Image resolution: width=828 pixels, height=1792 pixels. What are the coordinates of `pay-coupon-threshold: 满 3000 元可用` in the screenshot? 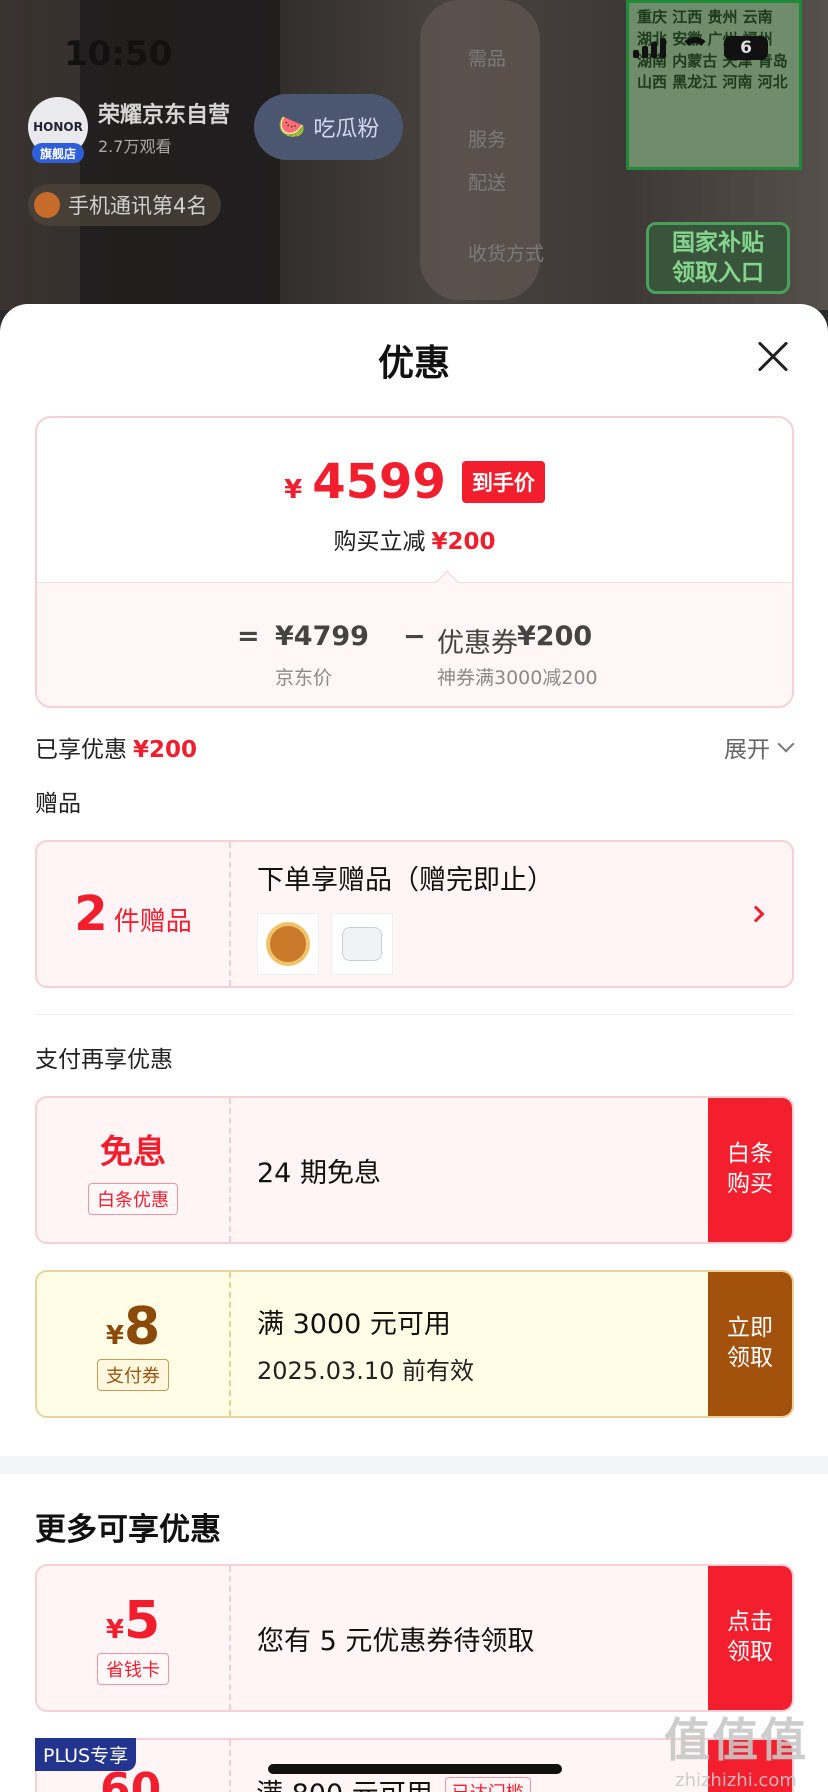 It's located at (354, 1324).